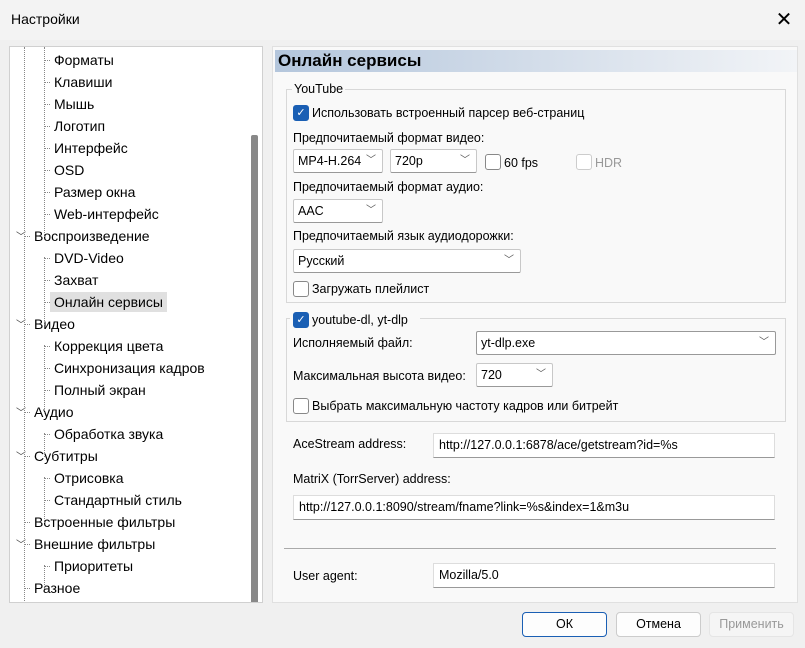  Describe the element at coordinates (321, 261) in the screenshot. I see `audio-lang-value: Русский` at that location.